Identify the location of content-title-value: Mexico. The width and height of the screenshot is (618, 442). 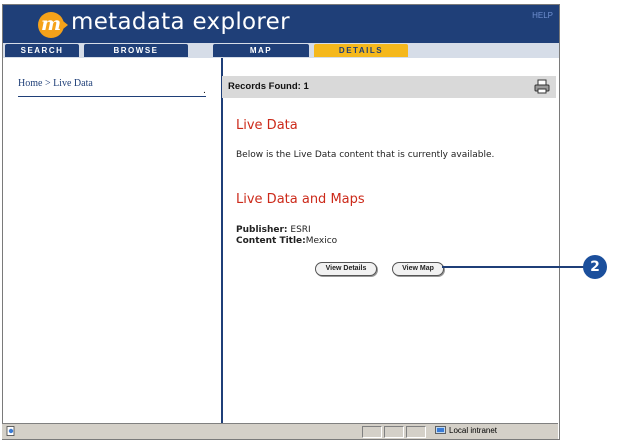
(321, 241).